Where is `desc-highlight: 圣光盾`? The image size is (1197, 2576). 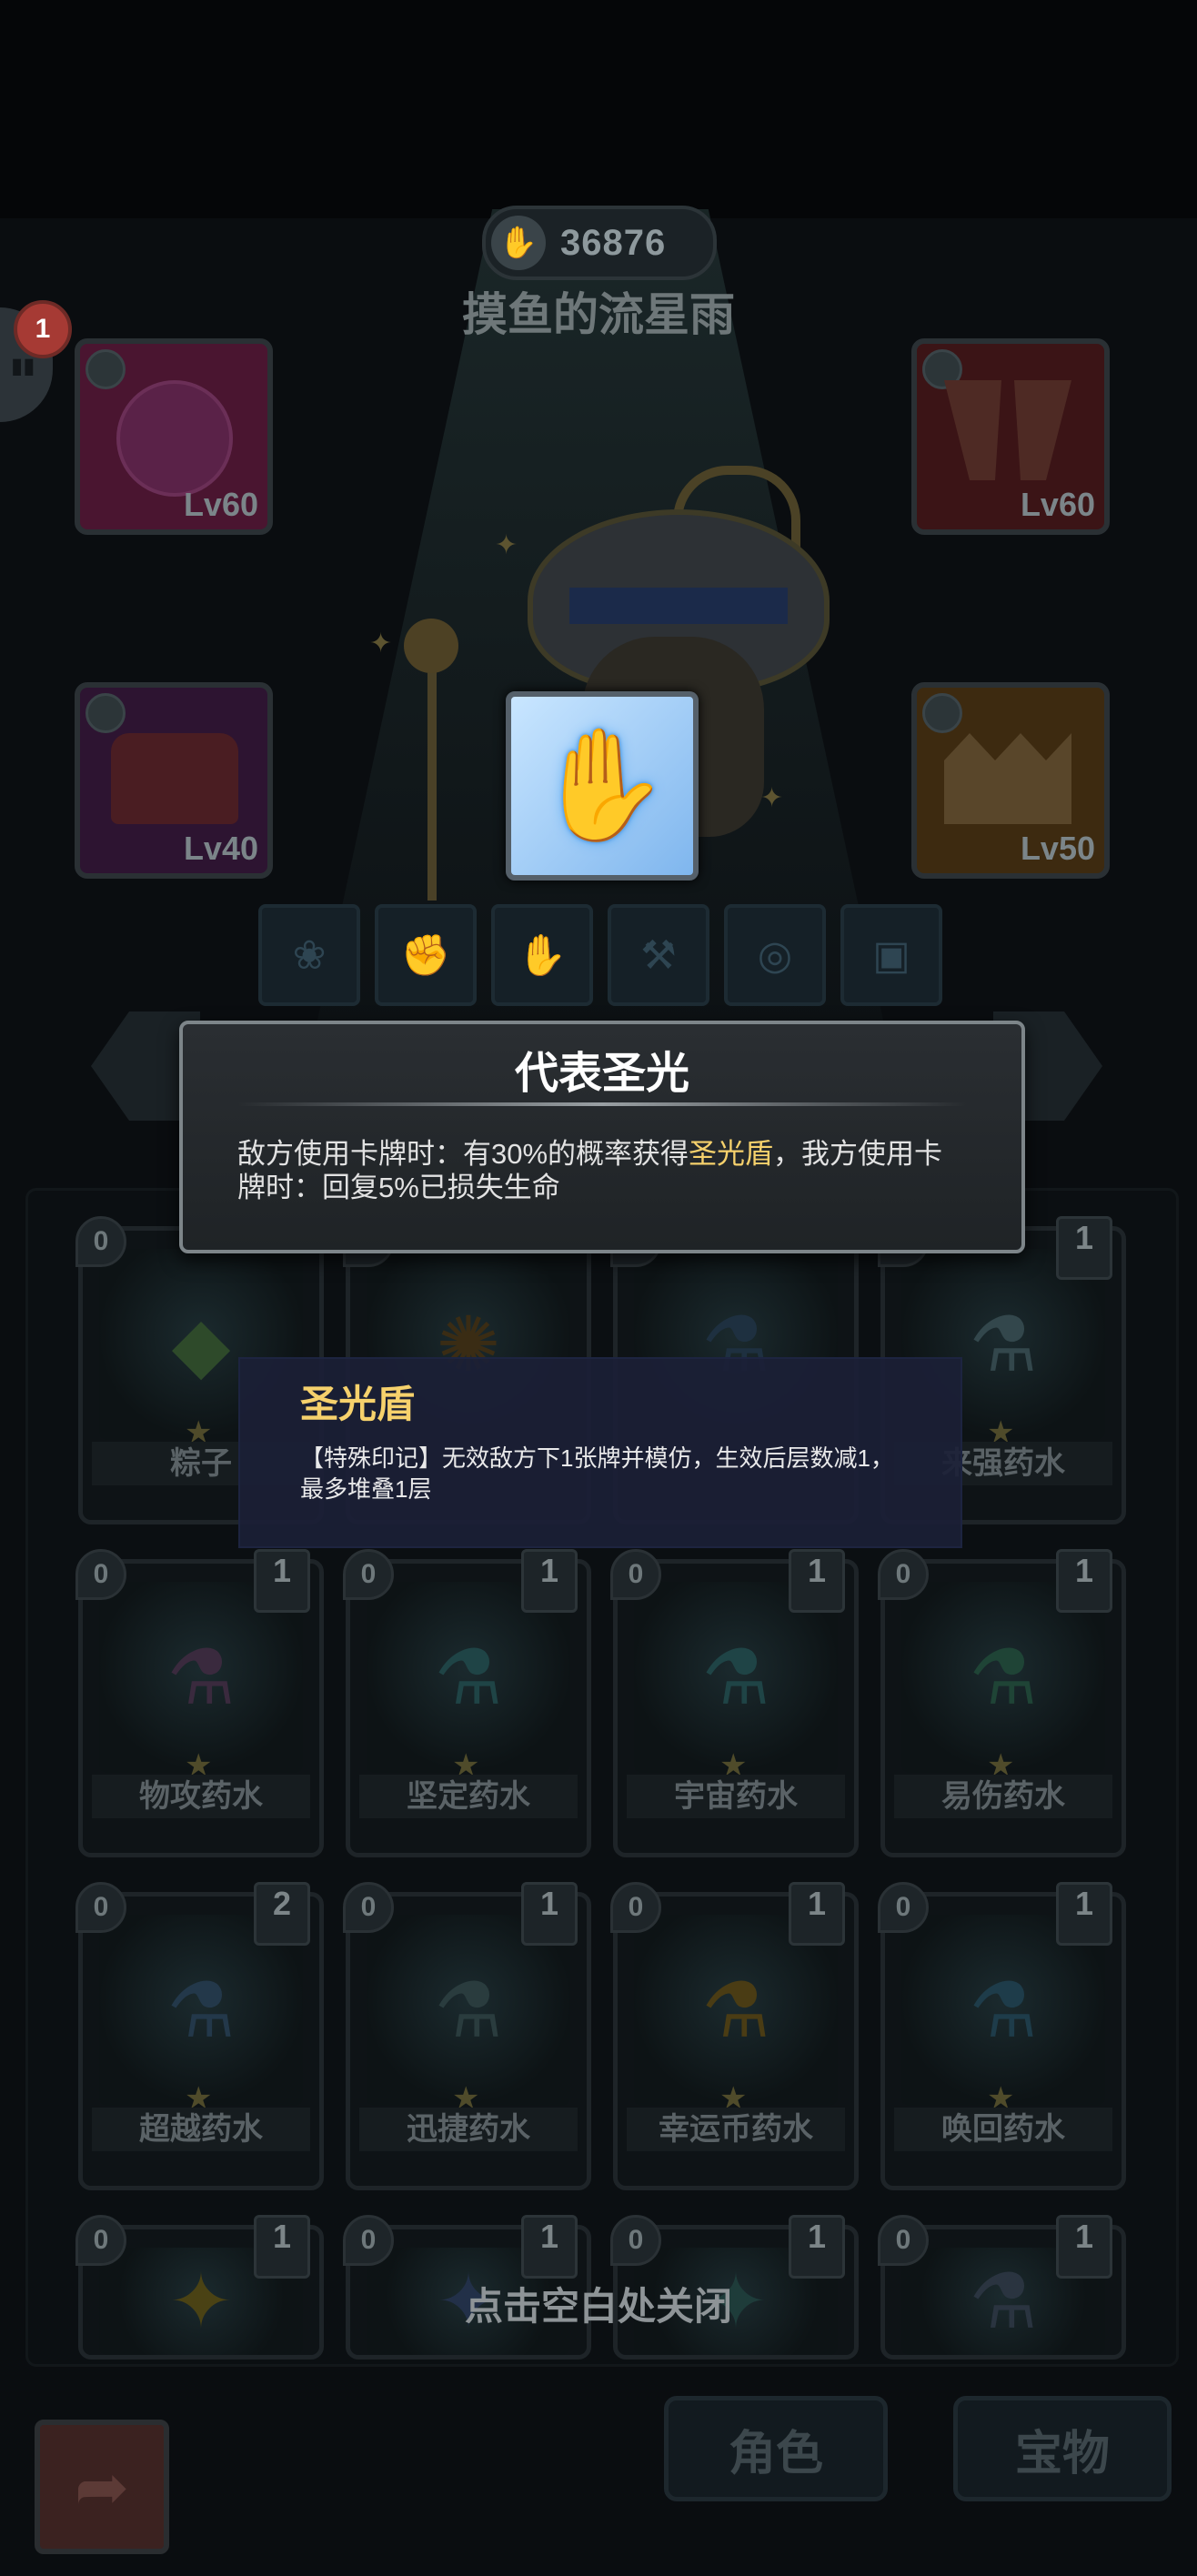 desc-highlight: 圣光盾 is located at coordinates (731, 1154).